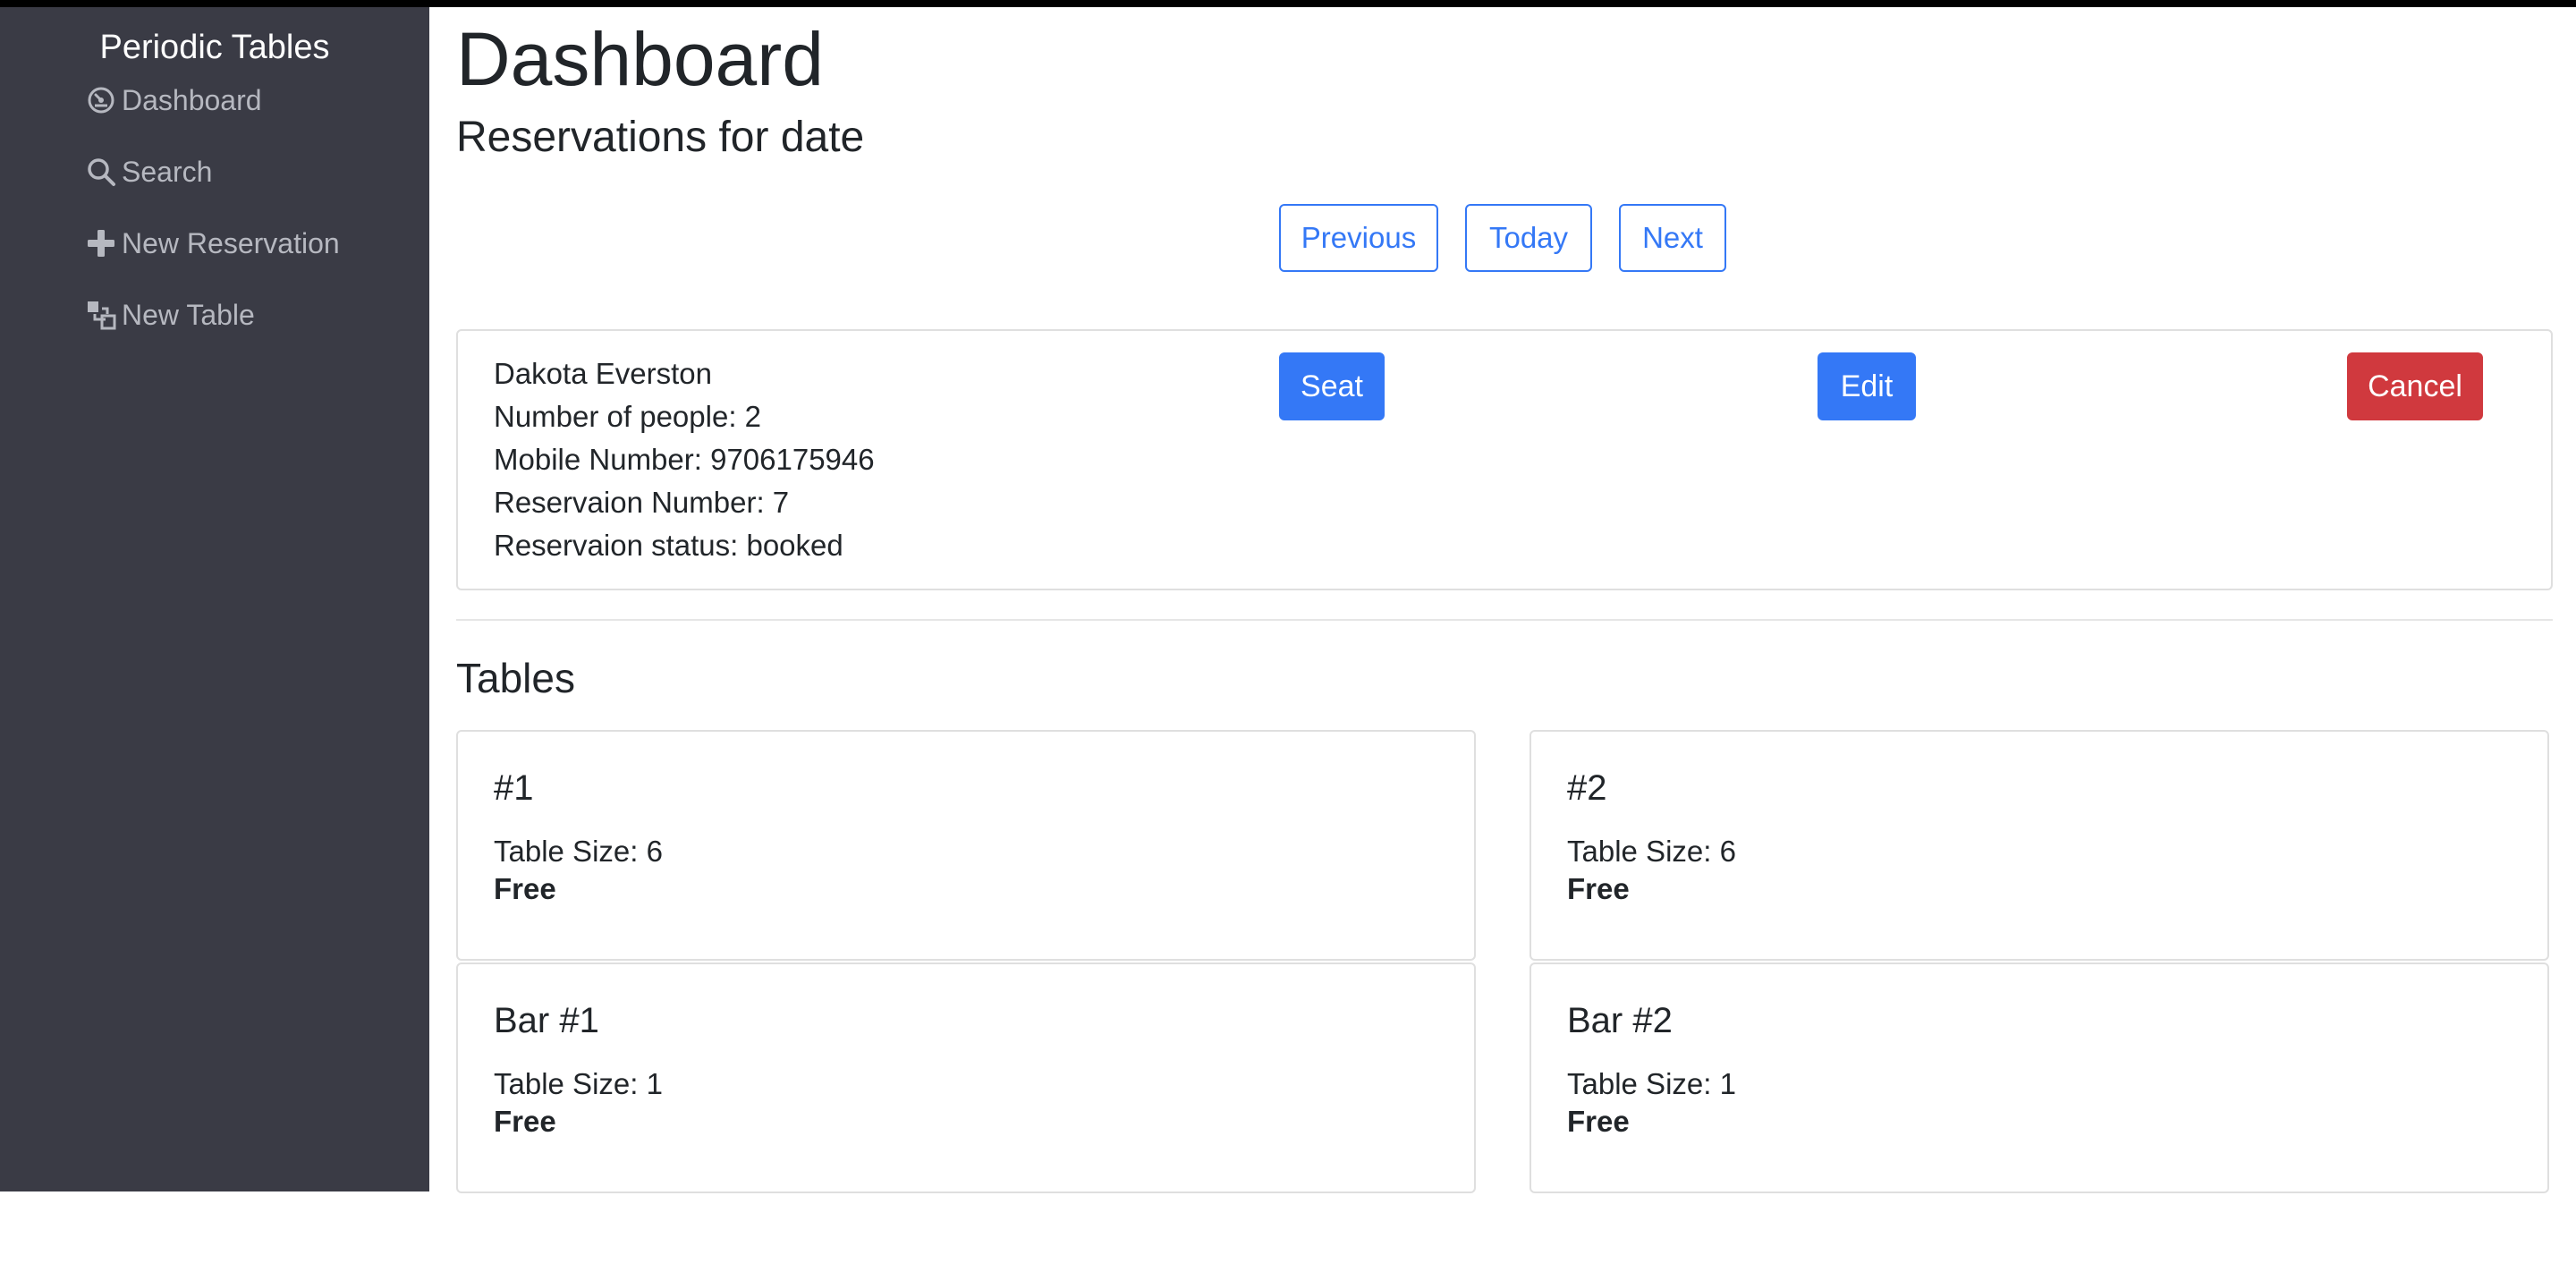  What do you see at coordinates (966, 1077) in the screenshot?
I see `table-card: Bar #1 Table Size: 1 Free` at bounding box center [966, 1077].